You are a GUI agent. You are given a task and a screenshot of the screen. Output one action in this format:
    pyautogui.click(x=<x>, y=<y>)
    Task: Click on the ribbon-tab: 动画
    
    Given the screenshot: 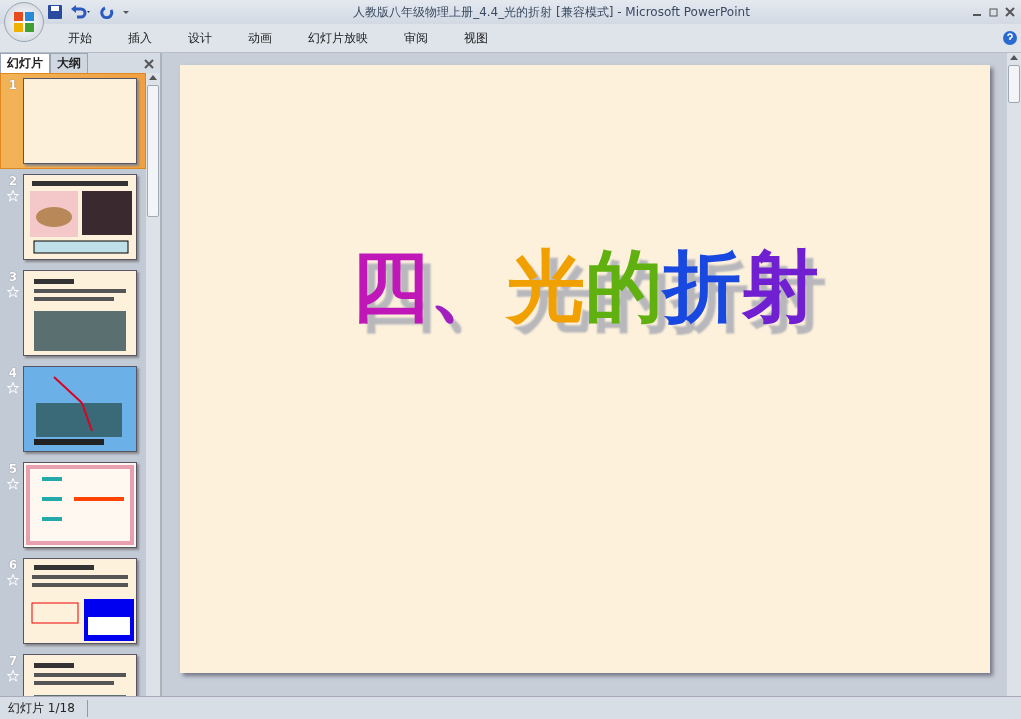 What is the action you would take?
    pyautogui.click(x=260, y=38)
    